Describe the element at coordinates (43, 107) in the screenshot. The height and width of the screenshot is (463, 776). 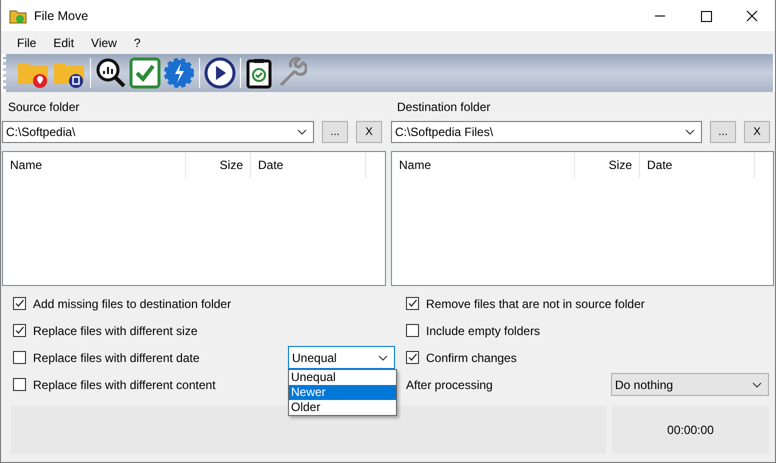
I see `folder-label: Source folder` at that location.